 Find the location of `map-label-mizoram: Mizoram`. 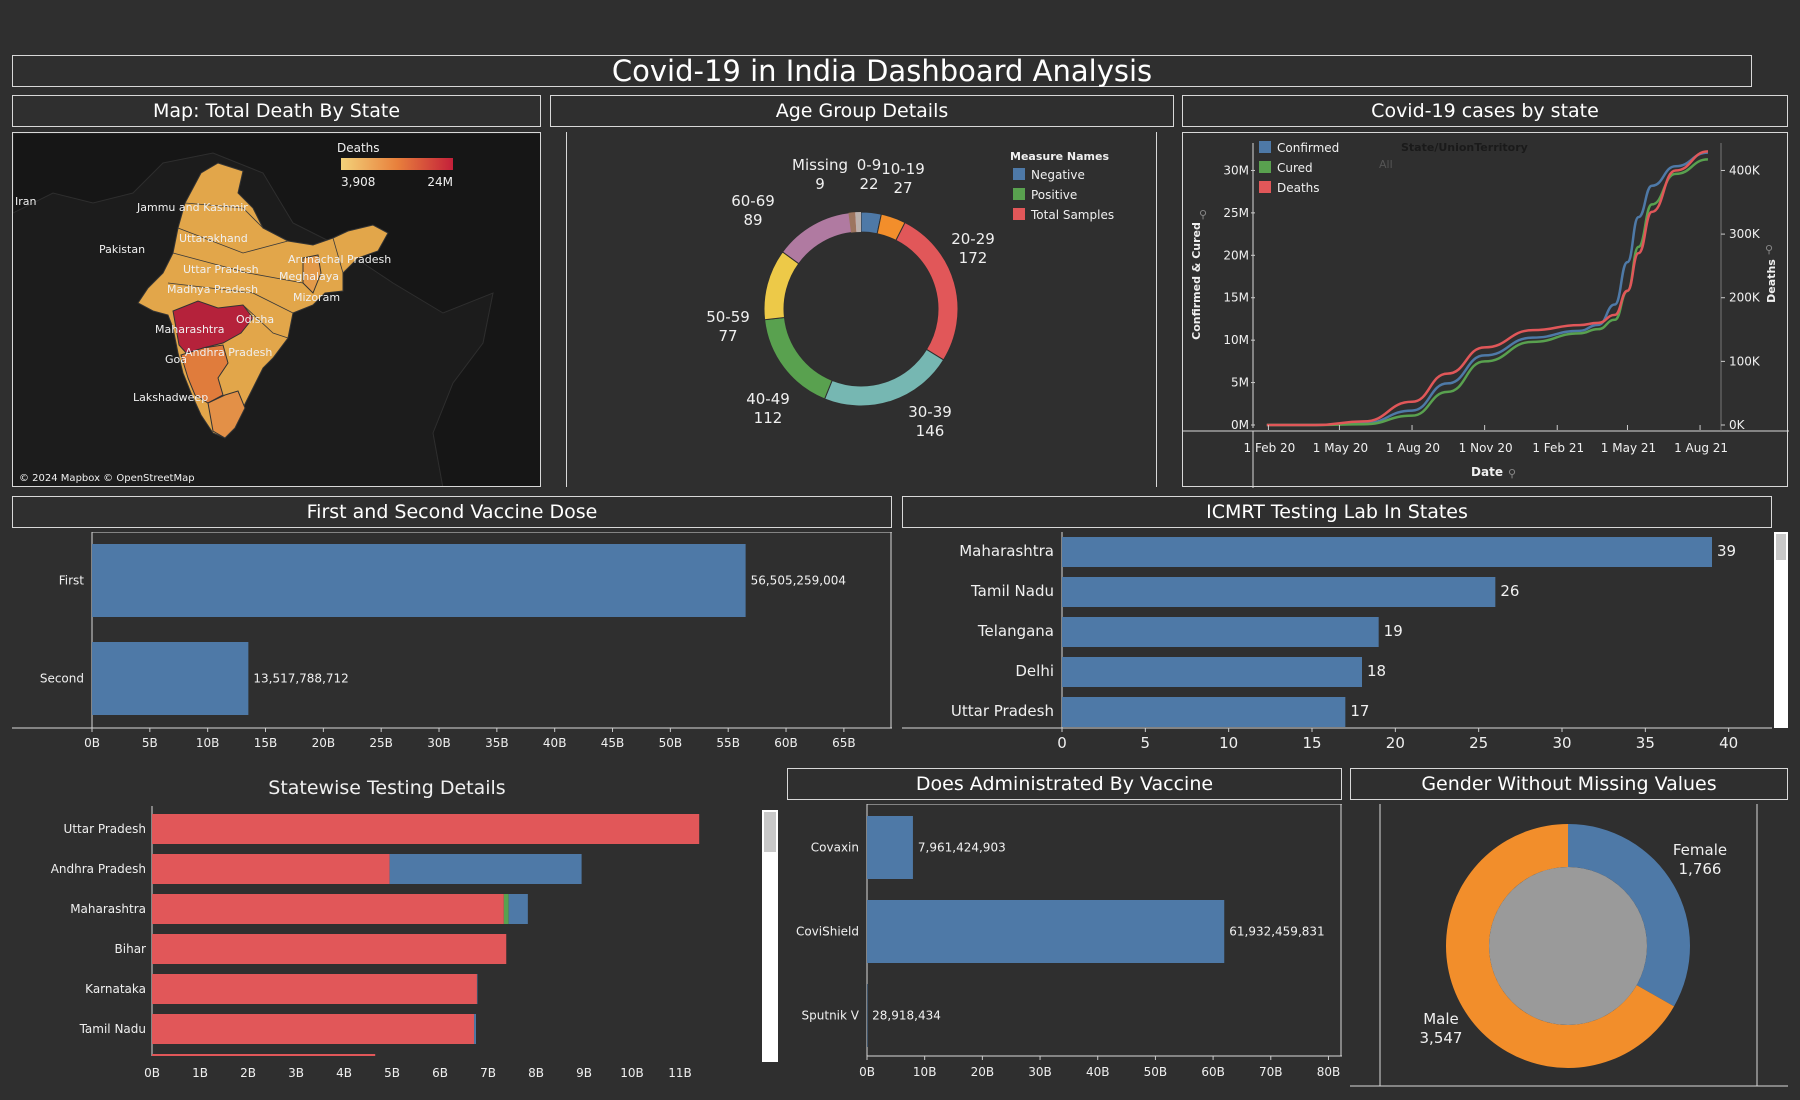

map-label-mizoram: Mizoram is located at coordinates (316, 297).